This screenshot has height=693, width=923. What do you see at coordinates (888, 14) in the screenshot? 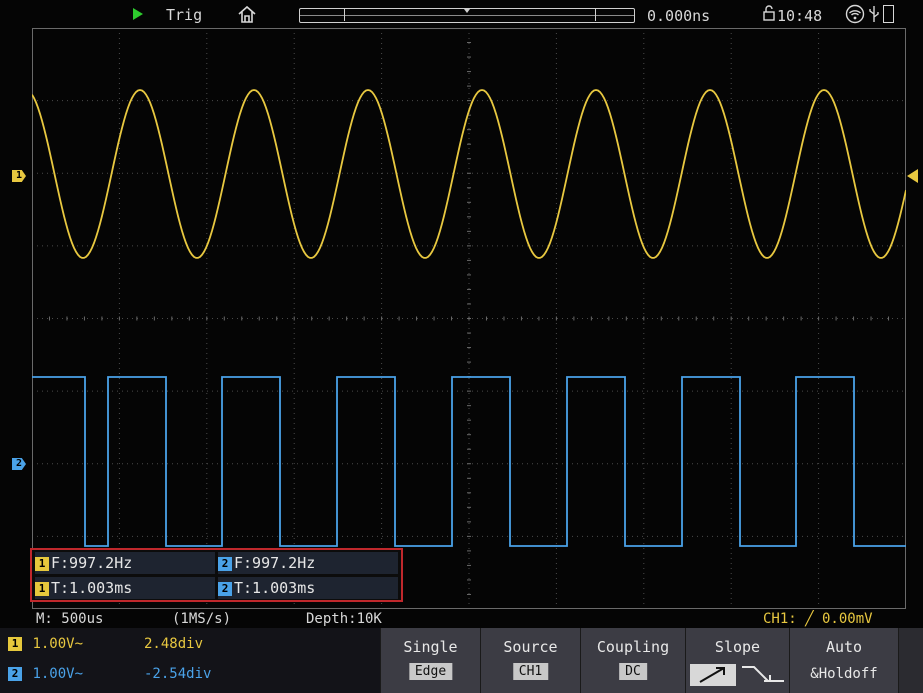
I see `battery-icon` at bounding box center [888, 14].